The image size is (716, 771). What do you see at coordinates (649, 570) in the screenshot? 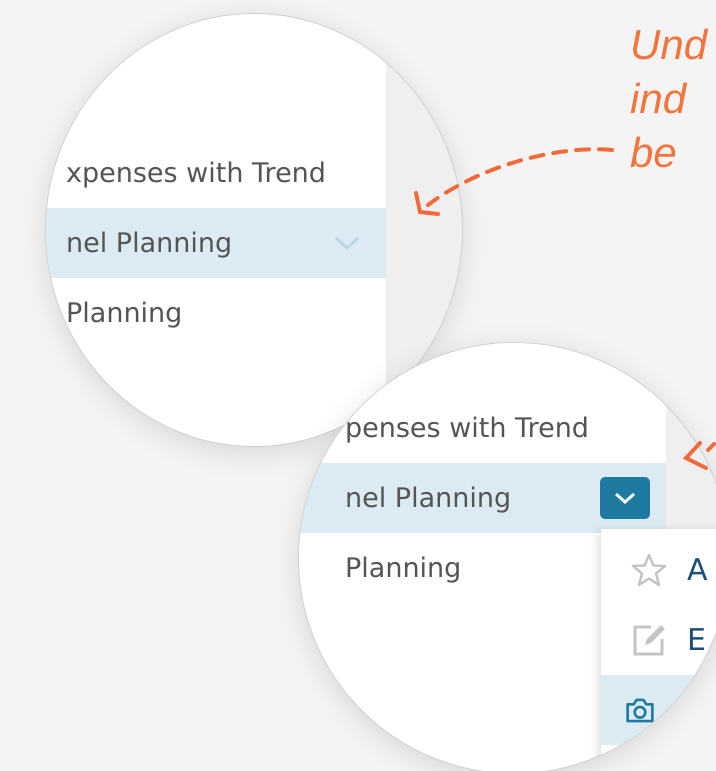
I see `star-icon` at bounding box center [649, 570].